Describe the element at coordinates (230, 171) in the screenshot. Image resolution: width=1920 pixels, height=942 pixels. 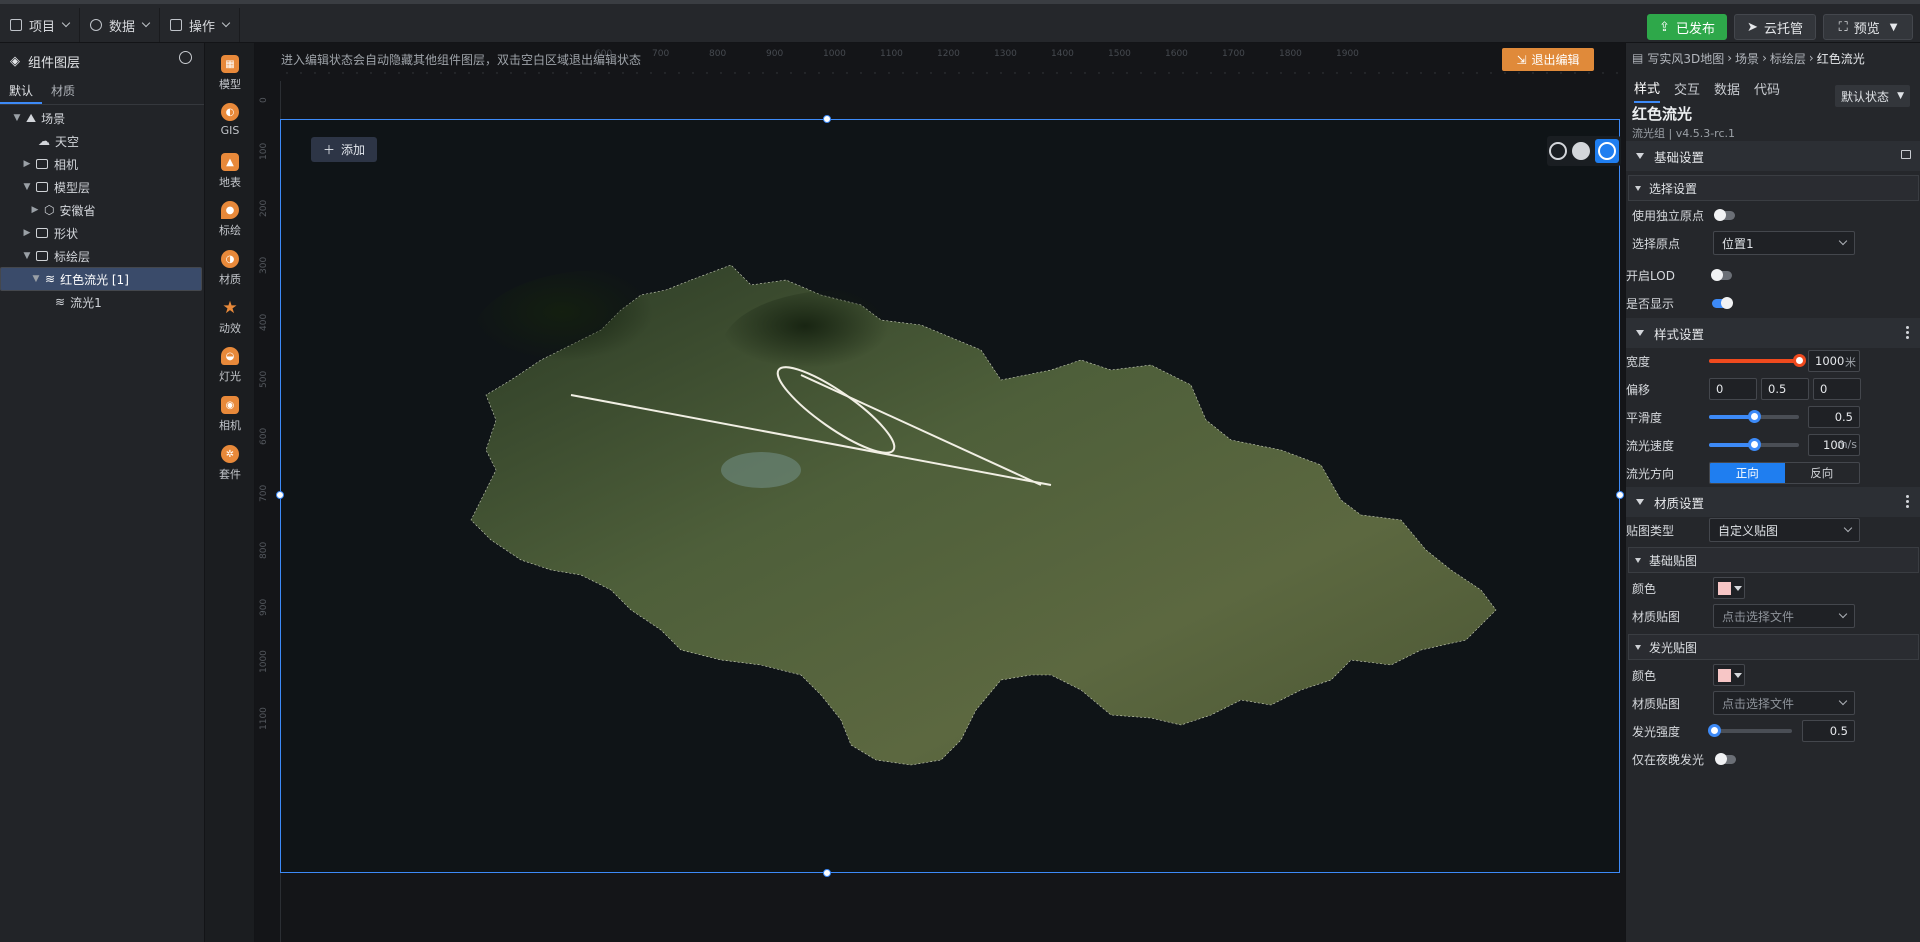
I see `tool-terrain: ▲ 地表` at that location.